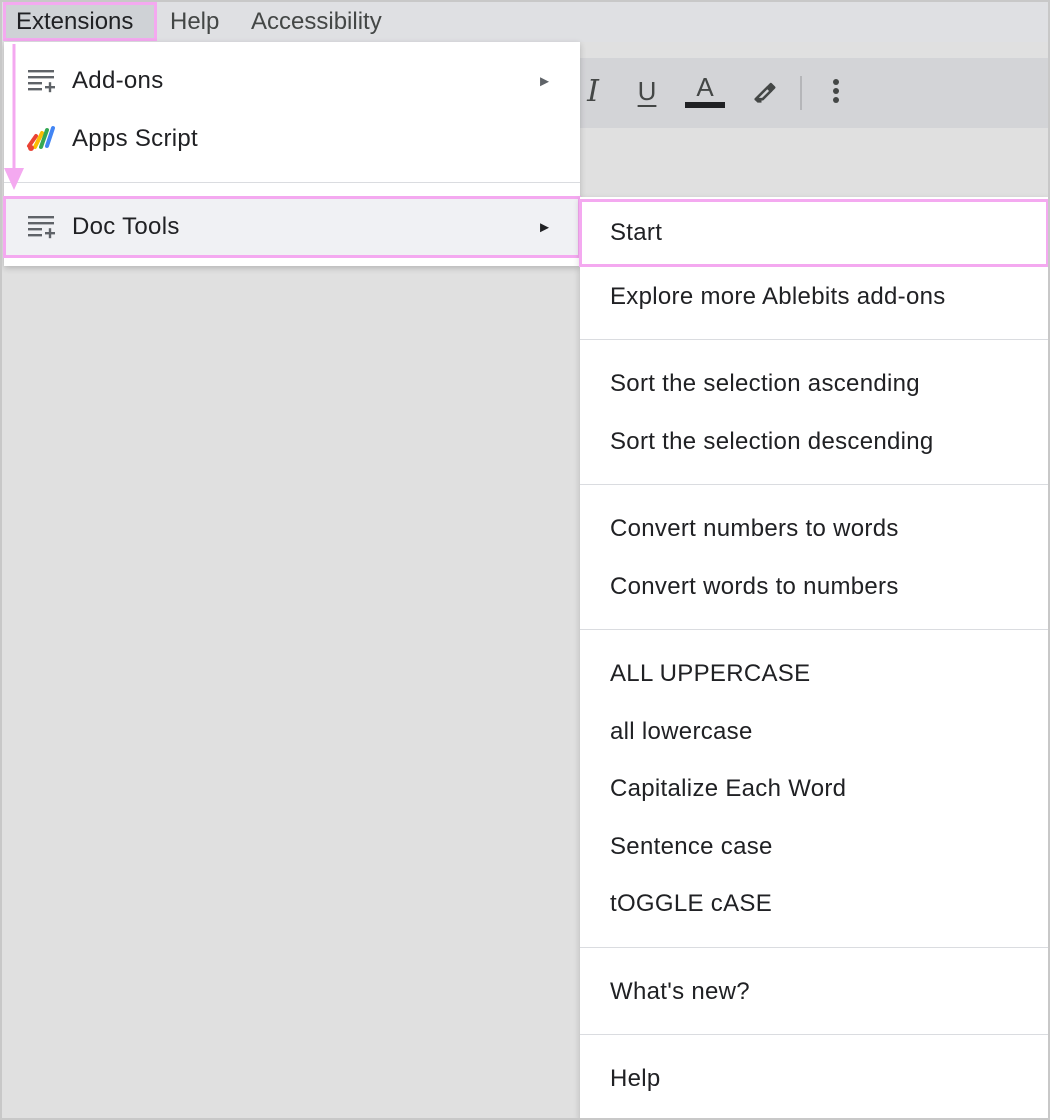  What do you see at coordinates (41, 138) in the screenshot?
I see `apps-script-icon` at bounding box center [41, 138].